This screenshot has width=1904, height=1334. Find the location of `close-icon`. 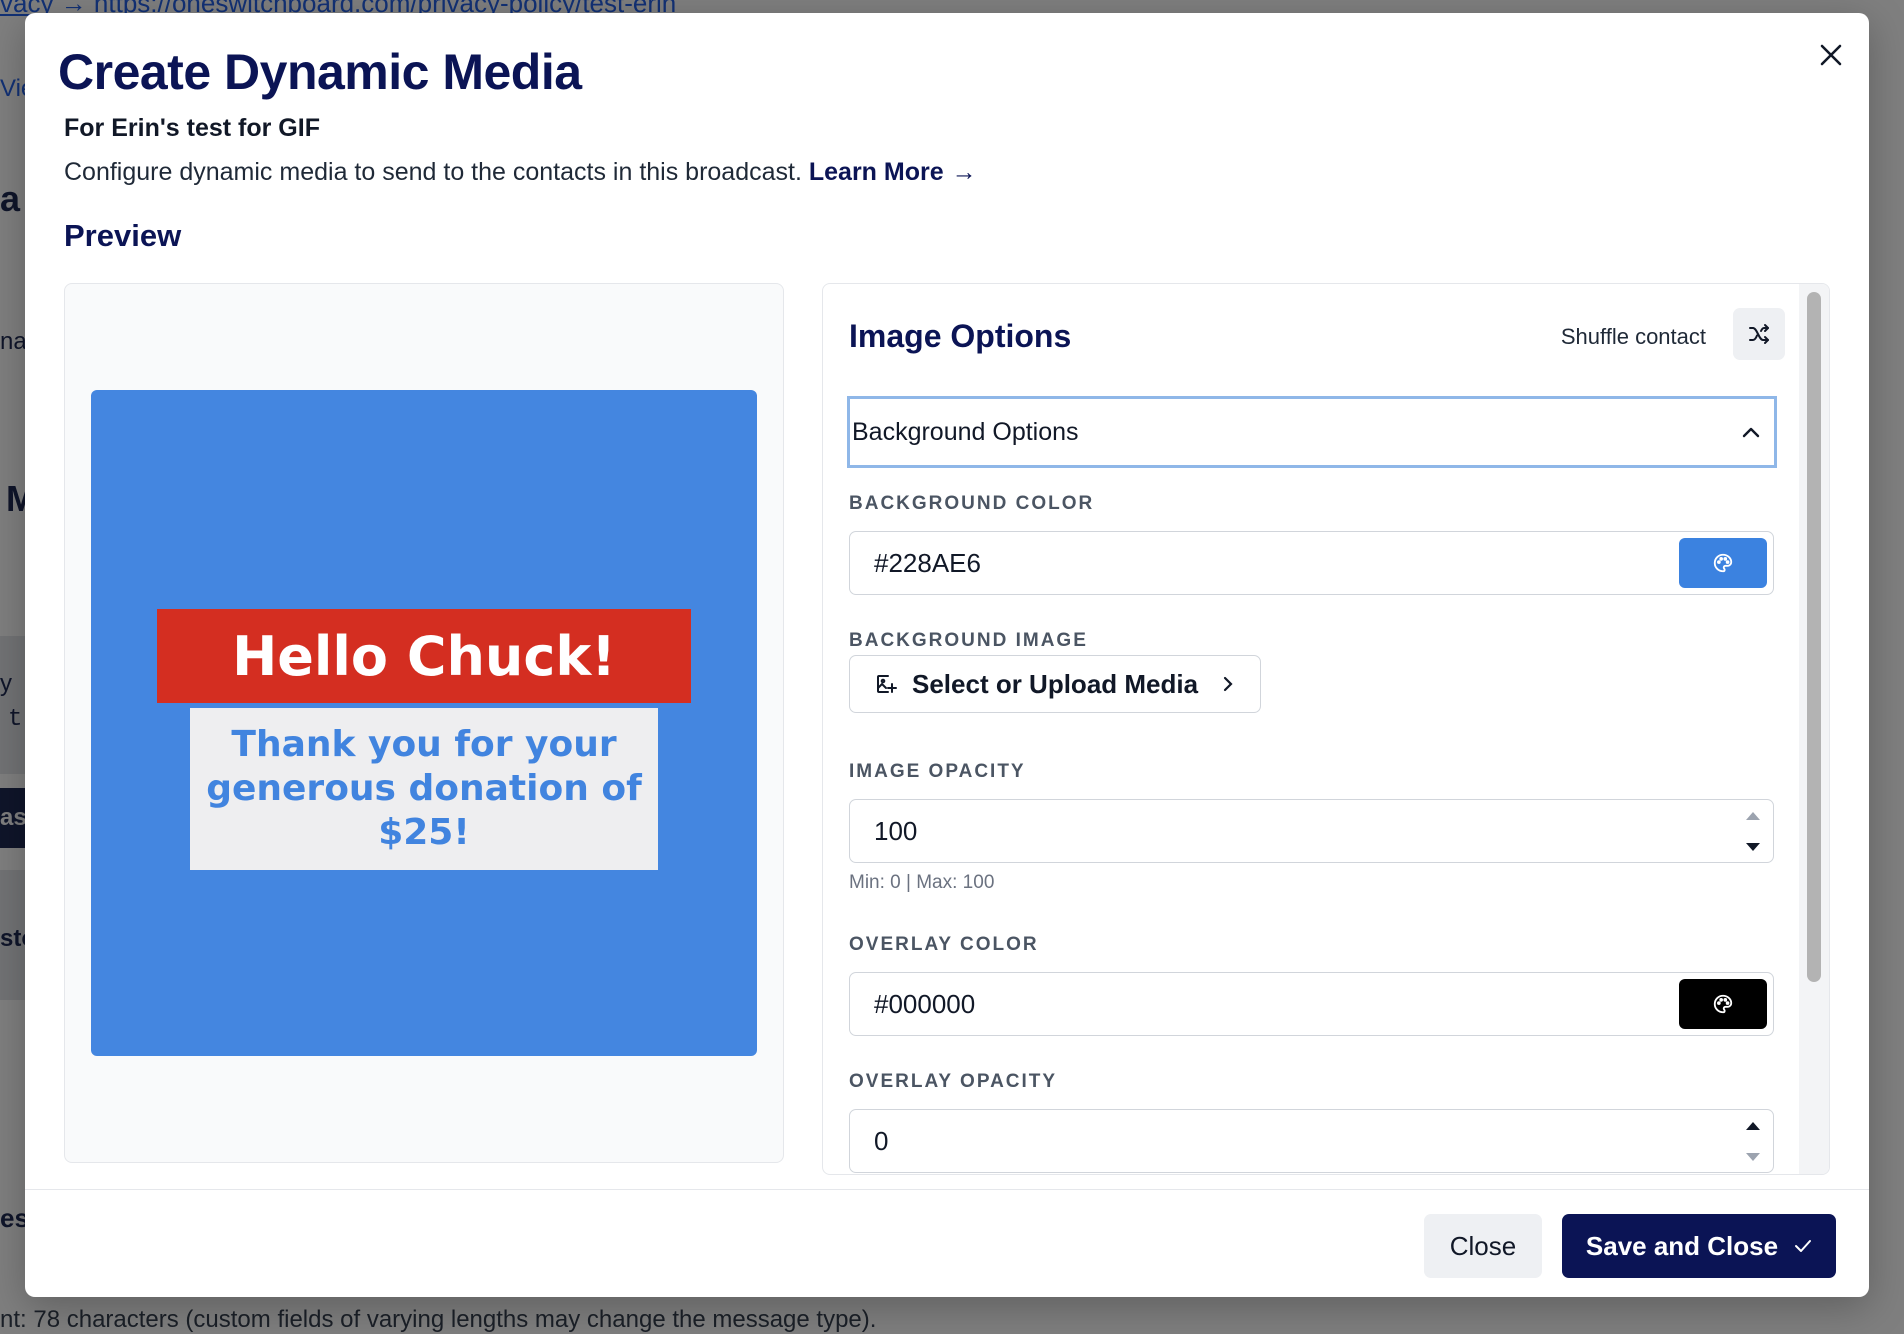

close-icon is located at coordinates (1831, 55).